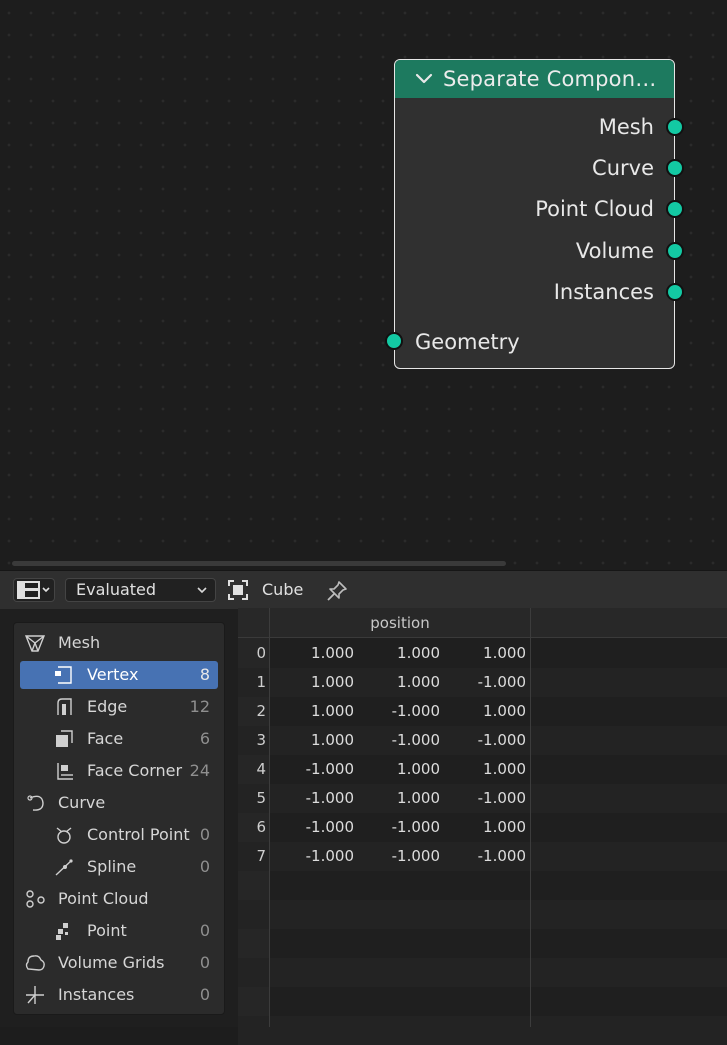  I want to click on output-socket-mesh, so click(675, 127).